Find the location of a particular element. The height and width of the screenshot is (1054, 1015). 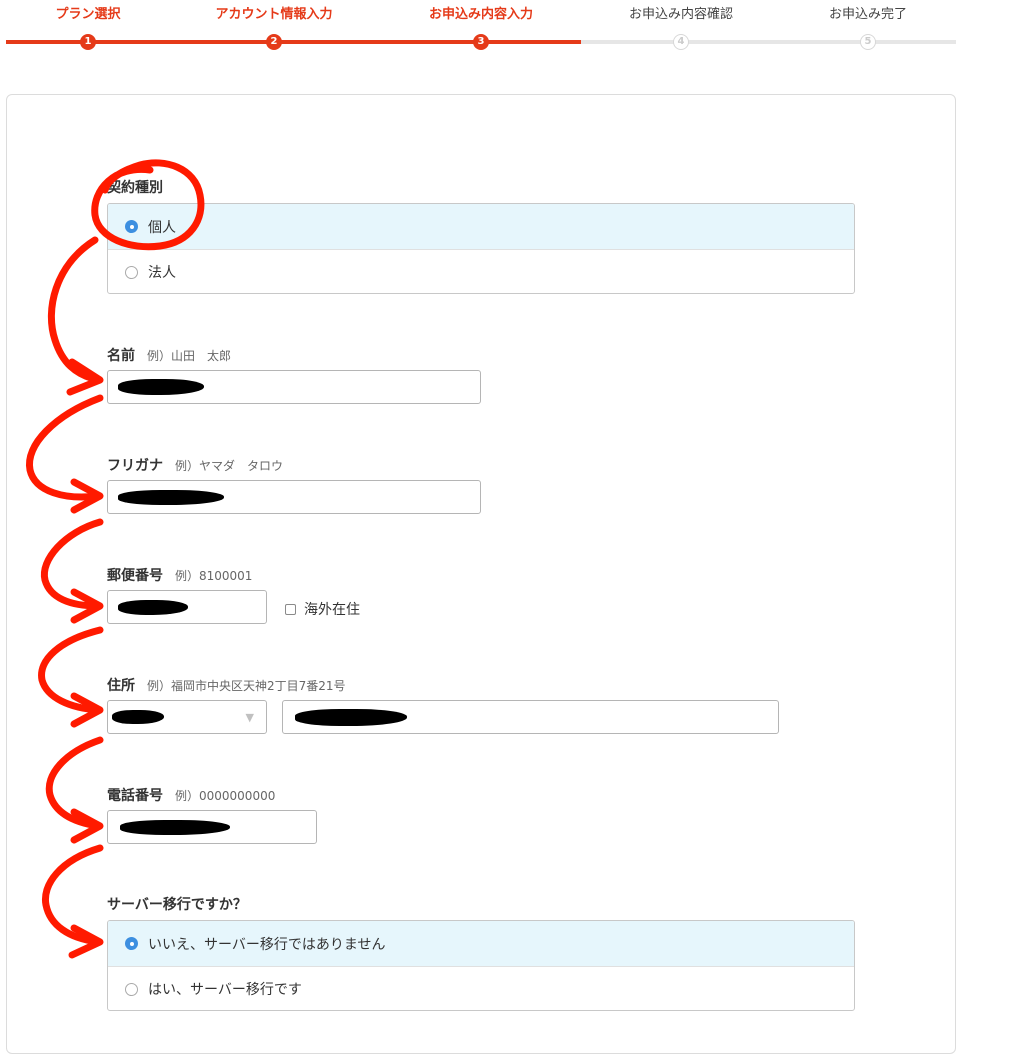

name-label: 名前 例）山田 太郎 is located at coordinates (169, 356).